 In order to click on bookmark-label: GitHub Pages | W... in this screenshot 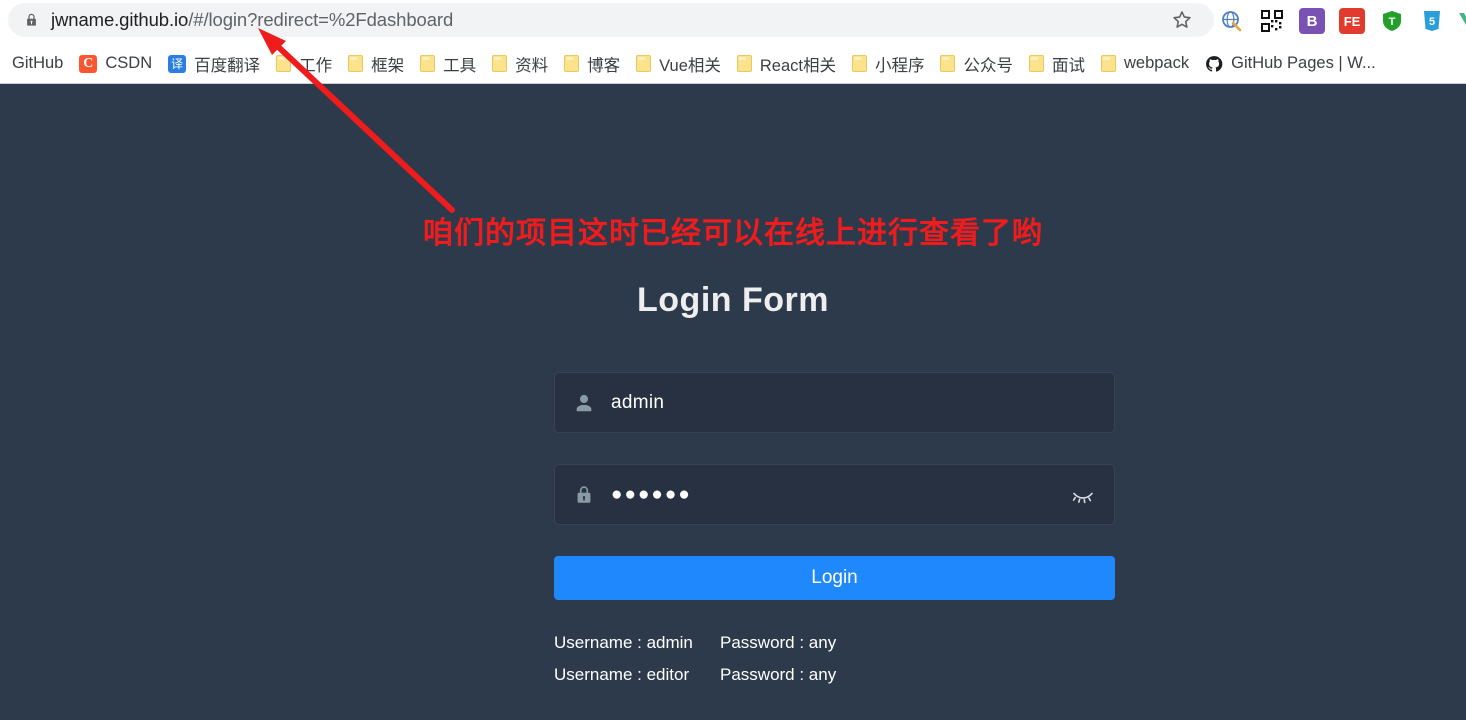, I will do `click(1303, 63)`.